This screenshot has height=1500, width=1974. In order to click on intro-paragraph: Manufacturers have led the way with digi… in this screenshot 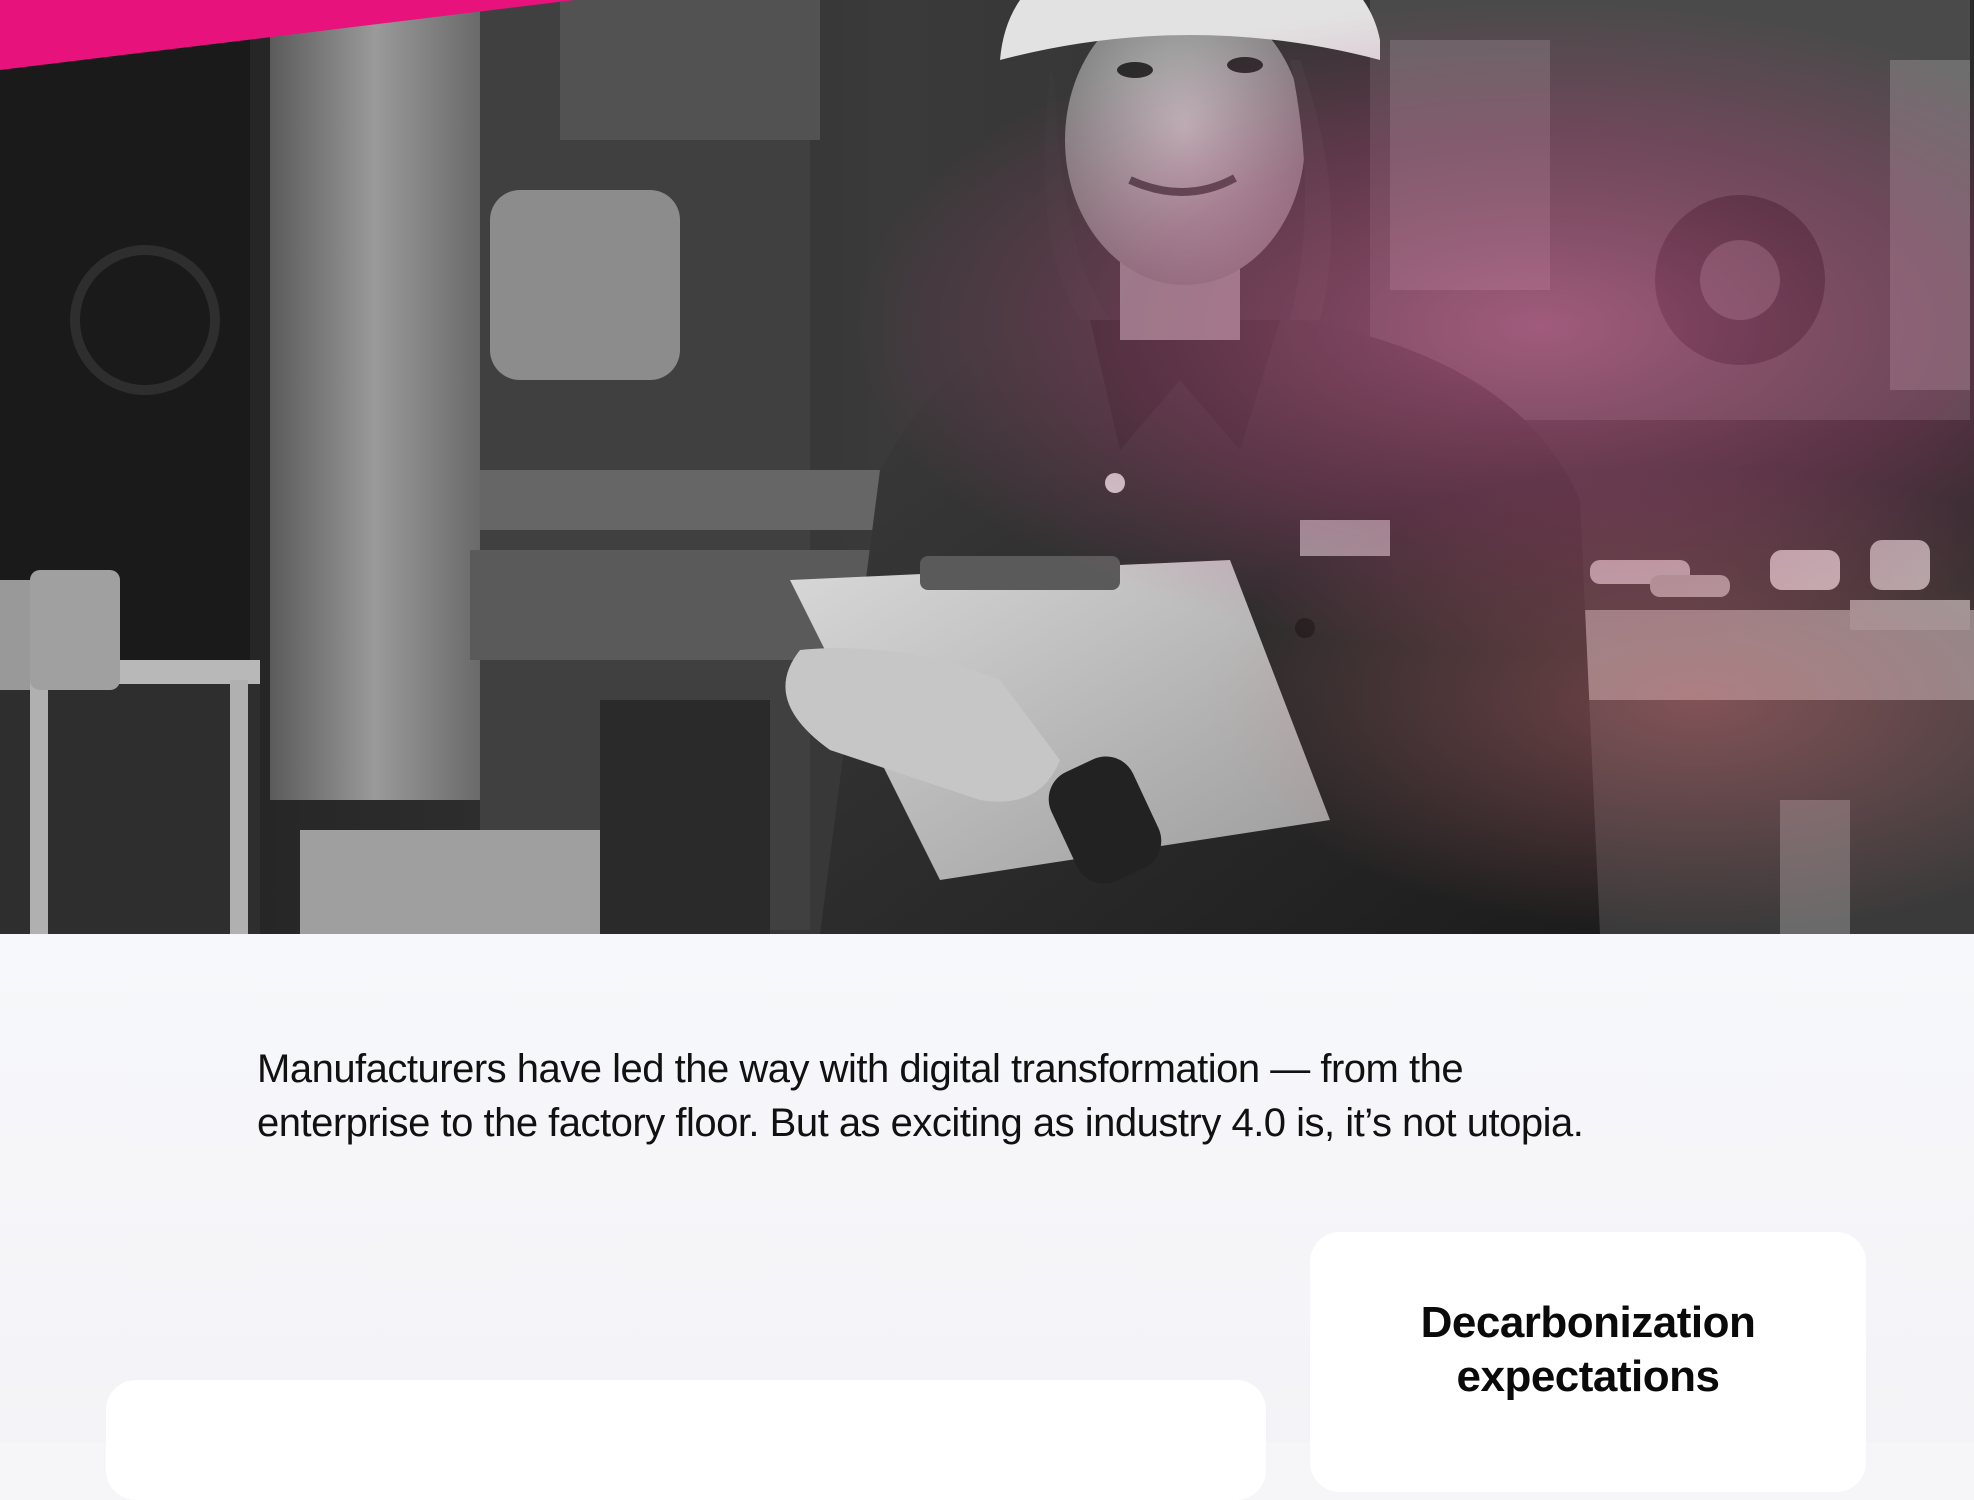, I will do `click(987, 1096)`.